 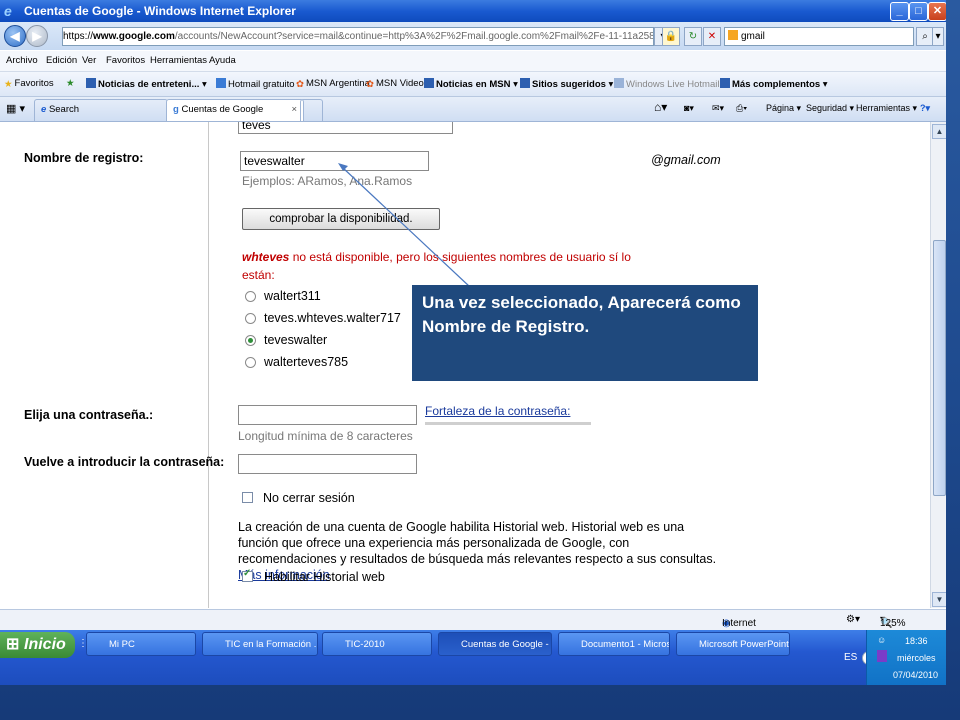 I want to click on password-hint: Longitud mínima de 8 caracteres, so click(x=325, y=436).